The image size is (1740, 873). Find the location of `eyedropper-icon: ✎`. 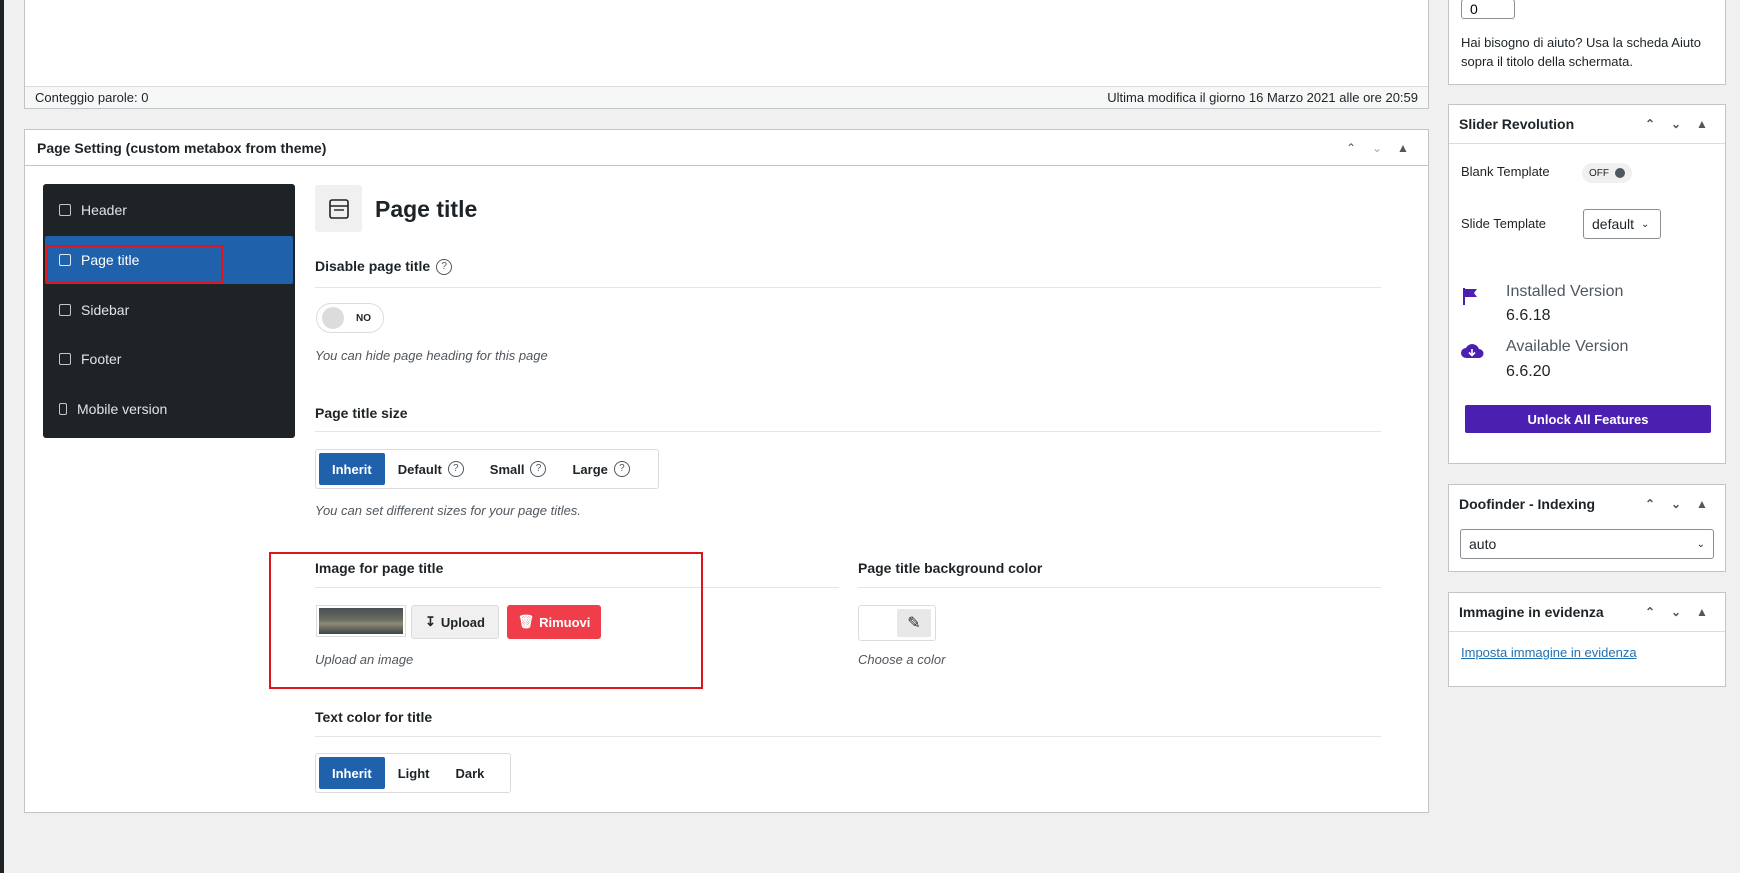

eyedropper-icon: ✎ is located at coordinates (914, 623).